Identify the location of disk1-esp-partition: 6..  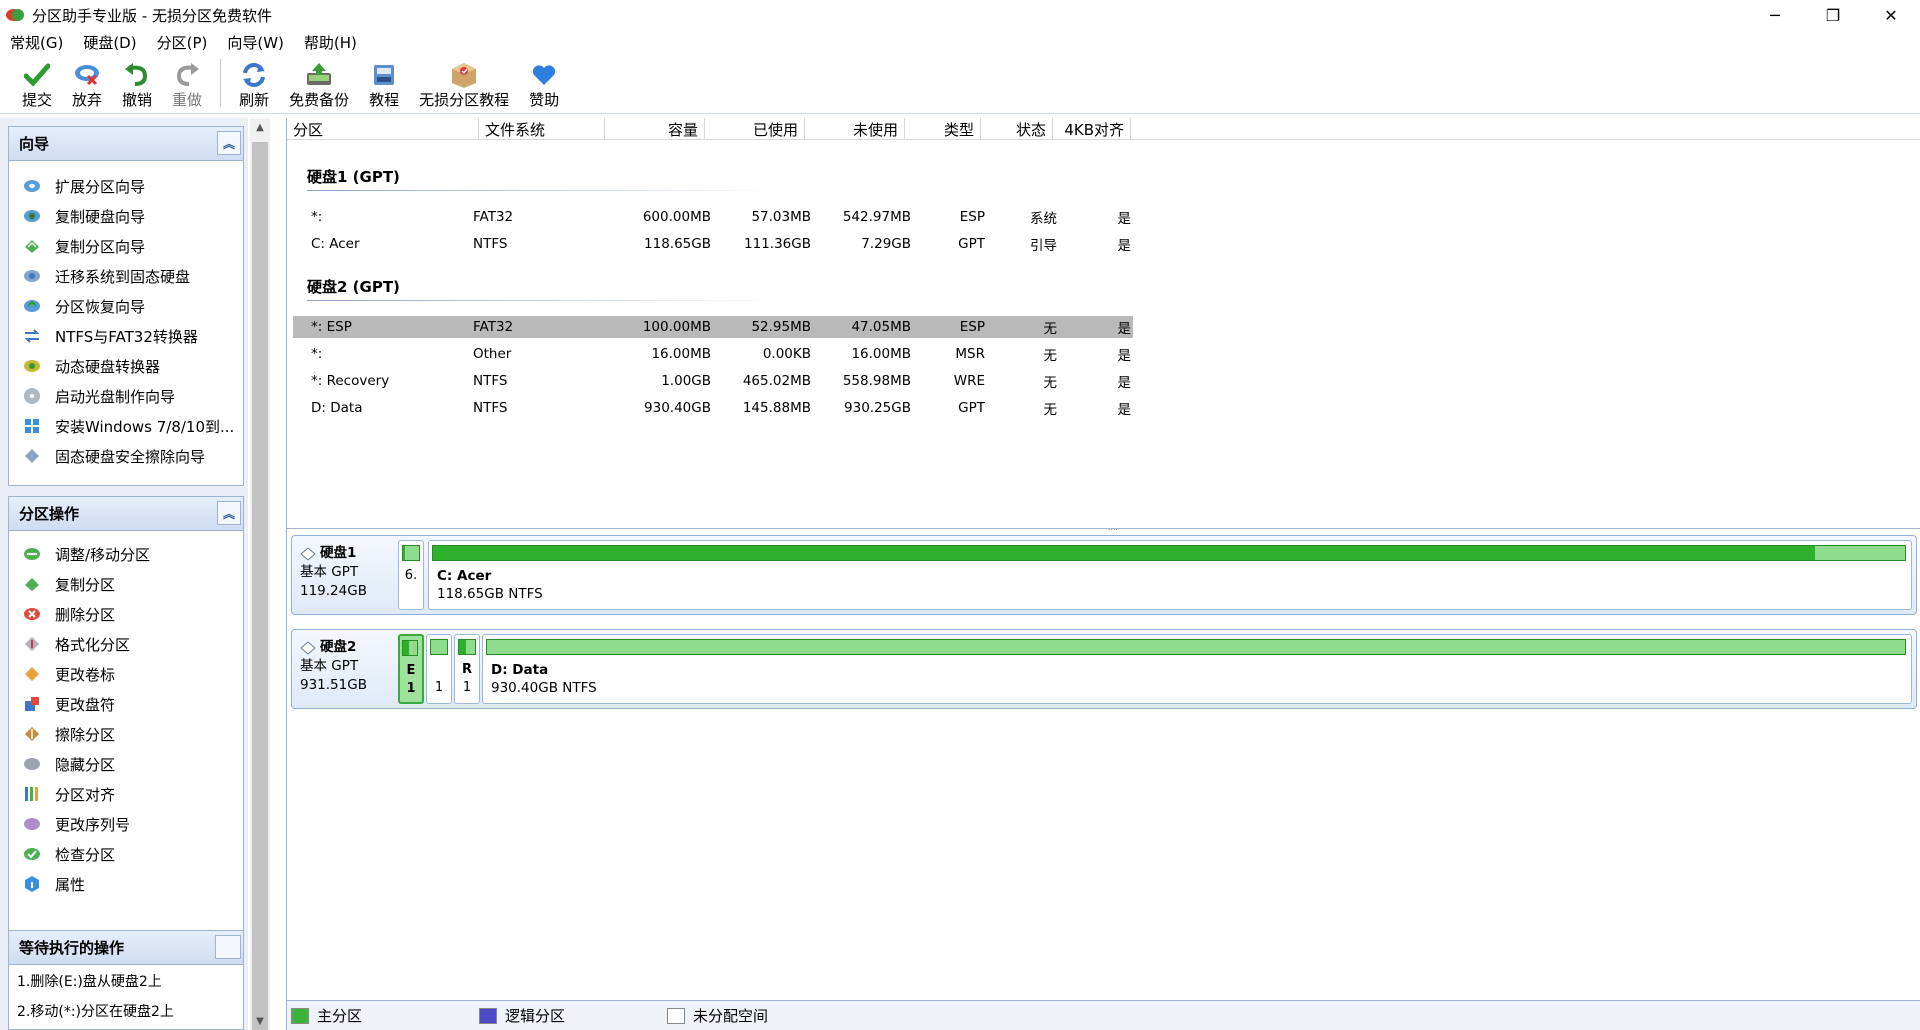
(411, 575).